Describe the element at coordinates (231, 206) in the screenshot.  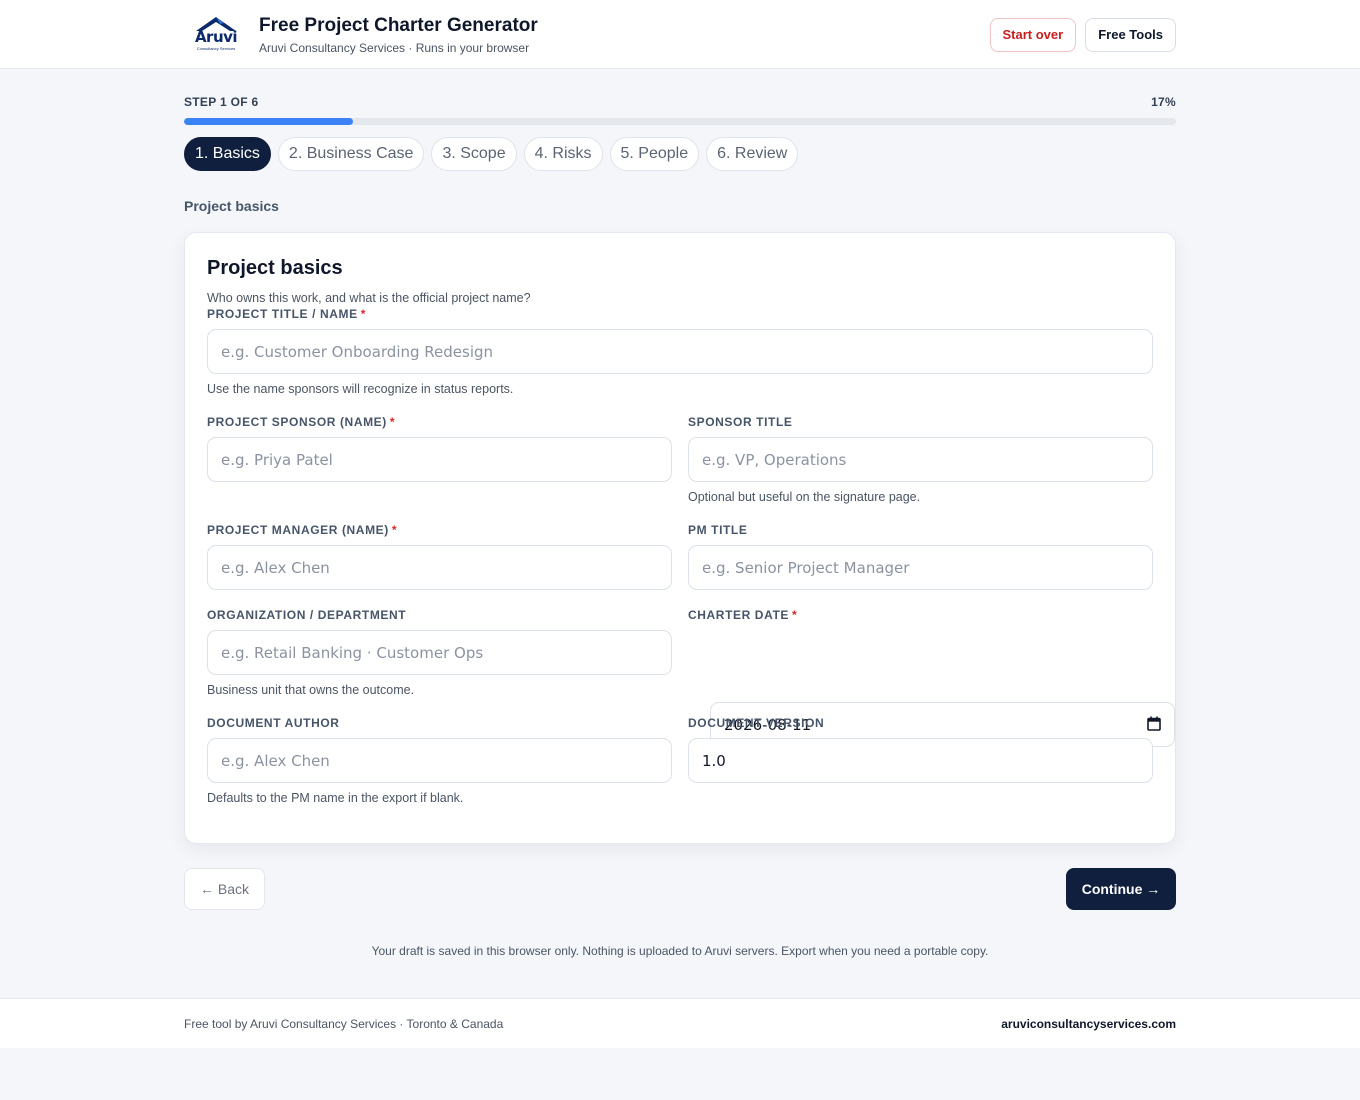
I see `section-label: Project basics` at that location.